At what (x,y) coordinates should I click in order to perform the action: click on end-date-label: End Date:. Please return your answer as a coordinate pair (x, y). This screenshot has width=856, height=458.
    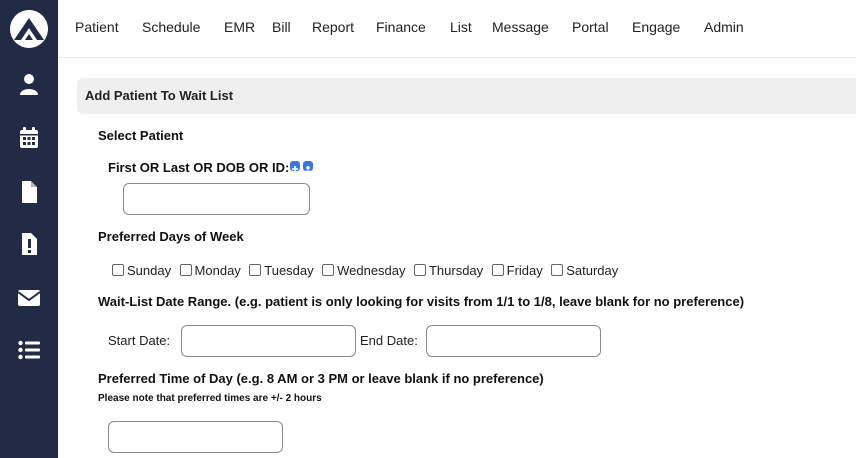
    Looking at the image, I should click on (389, 340).